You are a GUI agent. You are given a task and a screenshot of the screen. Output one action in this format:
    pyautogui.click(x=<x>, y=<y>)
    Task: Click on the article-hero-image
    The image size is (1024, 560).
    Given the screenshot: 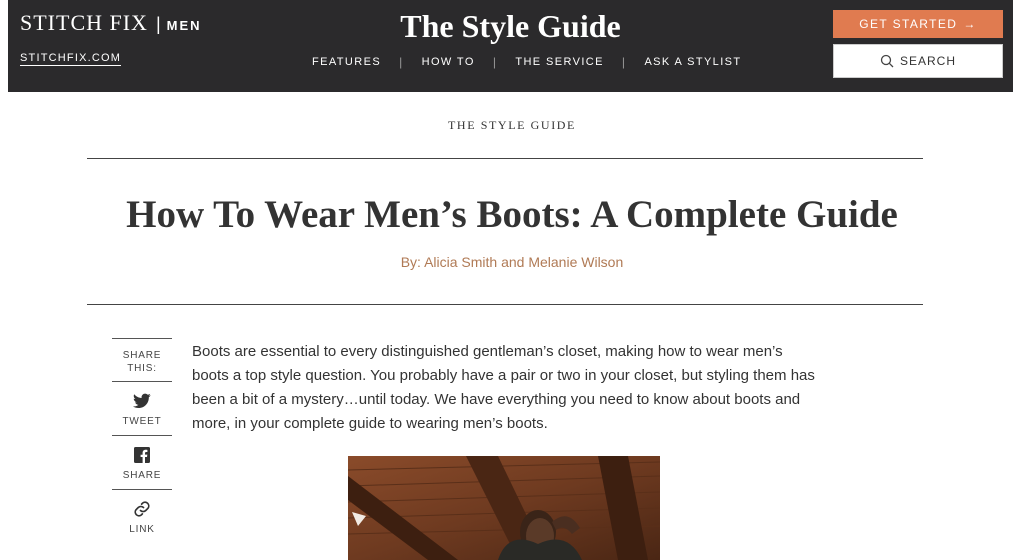 What is the action you would take?
    pyautogui.click(x=504, y=508)
    